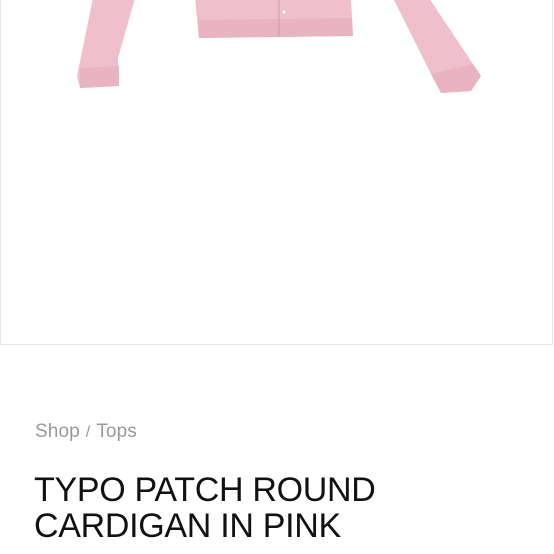 The height and width of the screenshot is (554, 554). I want to click on breadcrumb-link-tops: Tops, so click(116, 431).